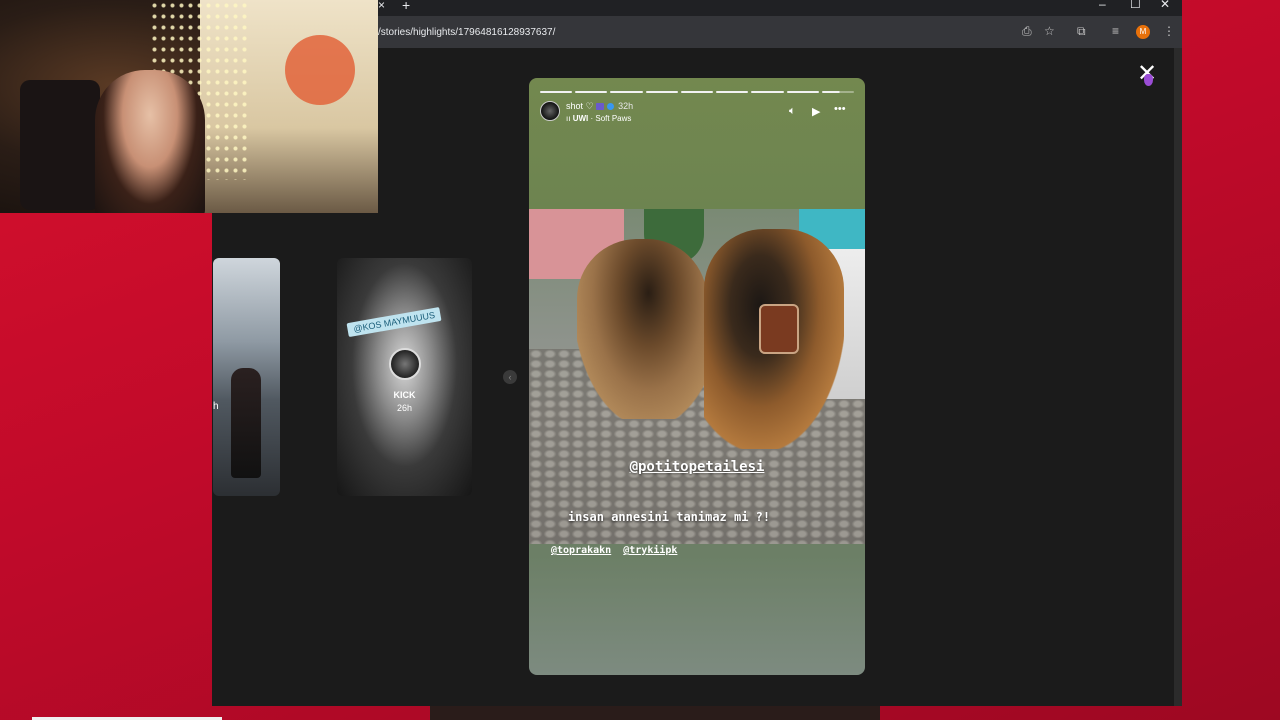 This screenshot has width=1280, height=720. I want to click on story-tags: @toprakakn @trykiipk, so click(617, 550).